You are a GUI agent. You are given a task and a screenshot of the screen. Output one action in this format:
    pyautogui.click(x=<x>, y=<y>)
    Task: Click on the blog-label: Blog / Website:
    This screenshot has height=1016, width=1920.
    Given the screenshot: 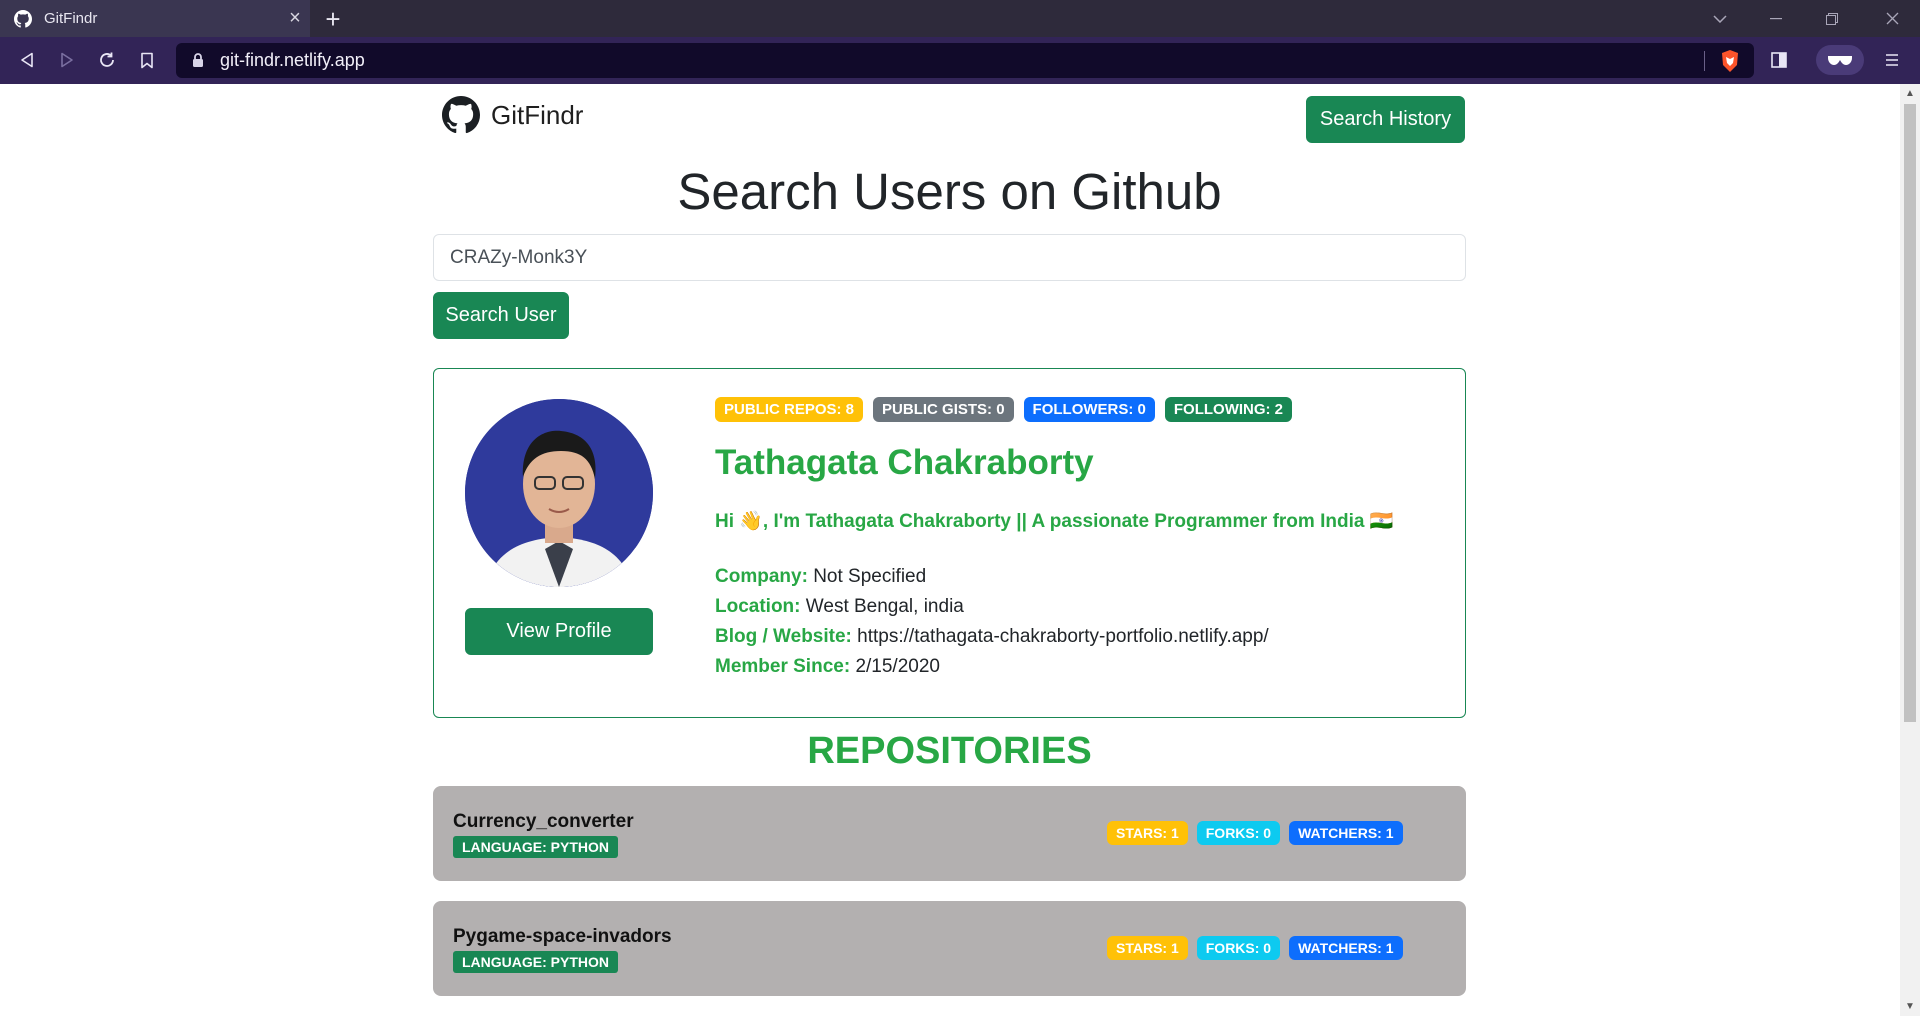 What is the action you would take?
    pyautogui.click(x=783, y=636)
    